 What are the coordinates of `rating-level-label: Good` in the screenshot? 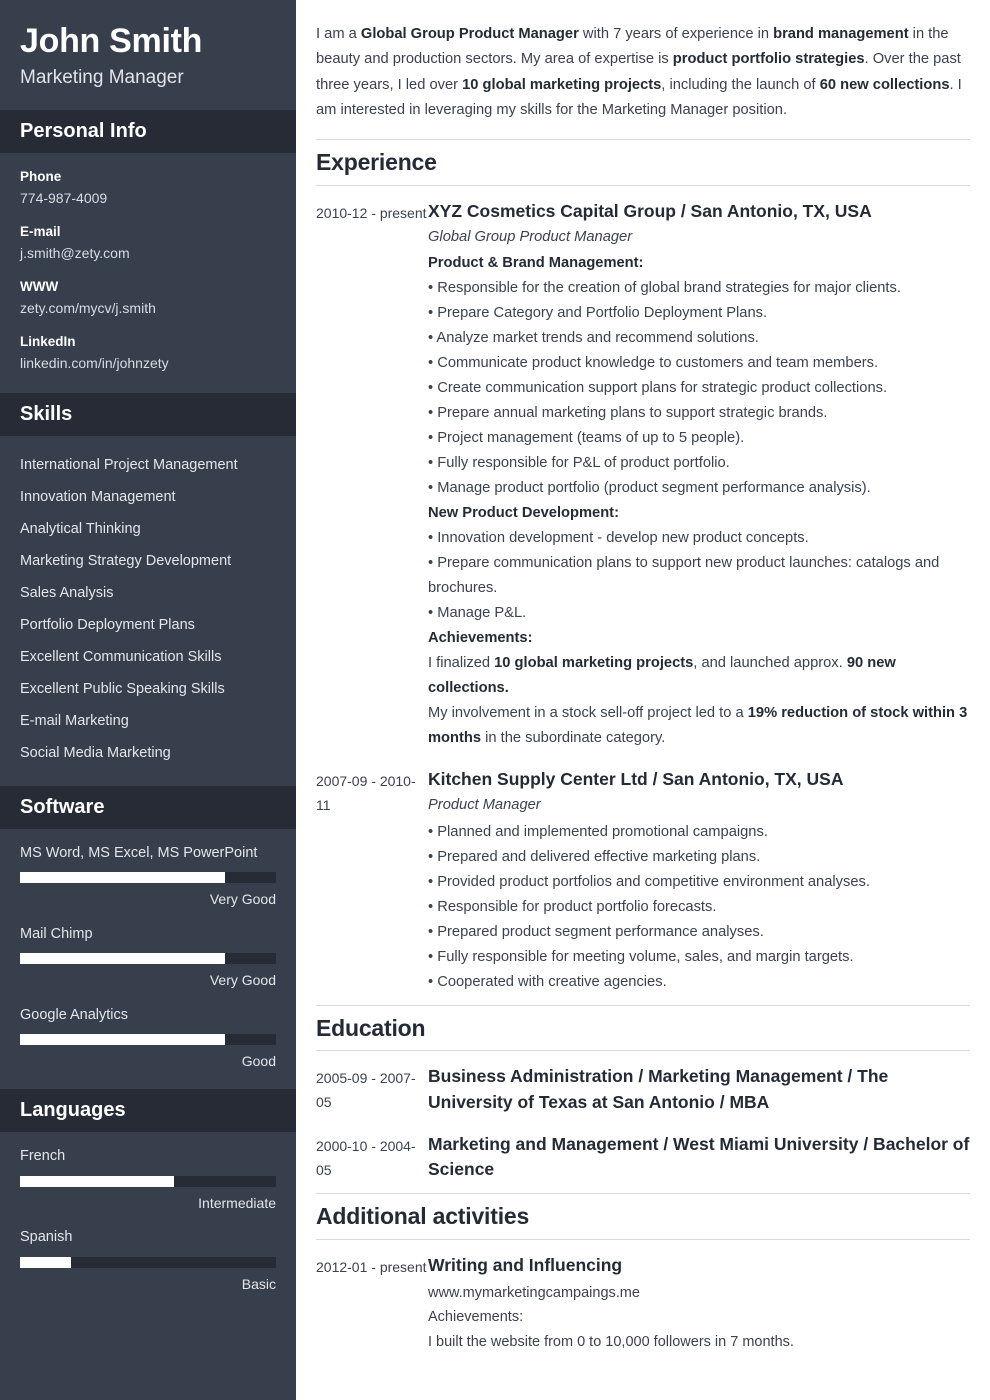 It's located at (258, 1060).